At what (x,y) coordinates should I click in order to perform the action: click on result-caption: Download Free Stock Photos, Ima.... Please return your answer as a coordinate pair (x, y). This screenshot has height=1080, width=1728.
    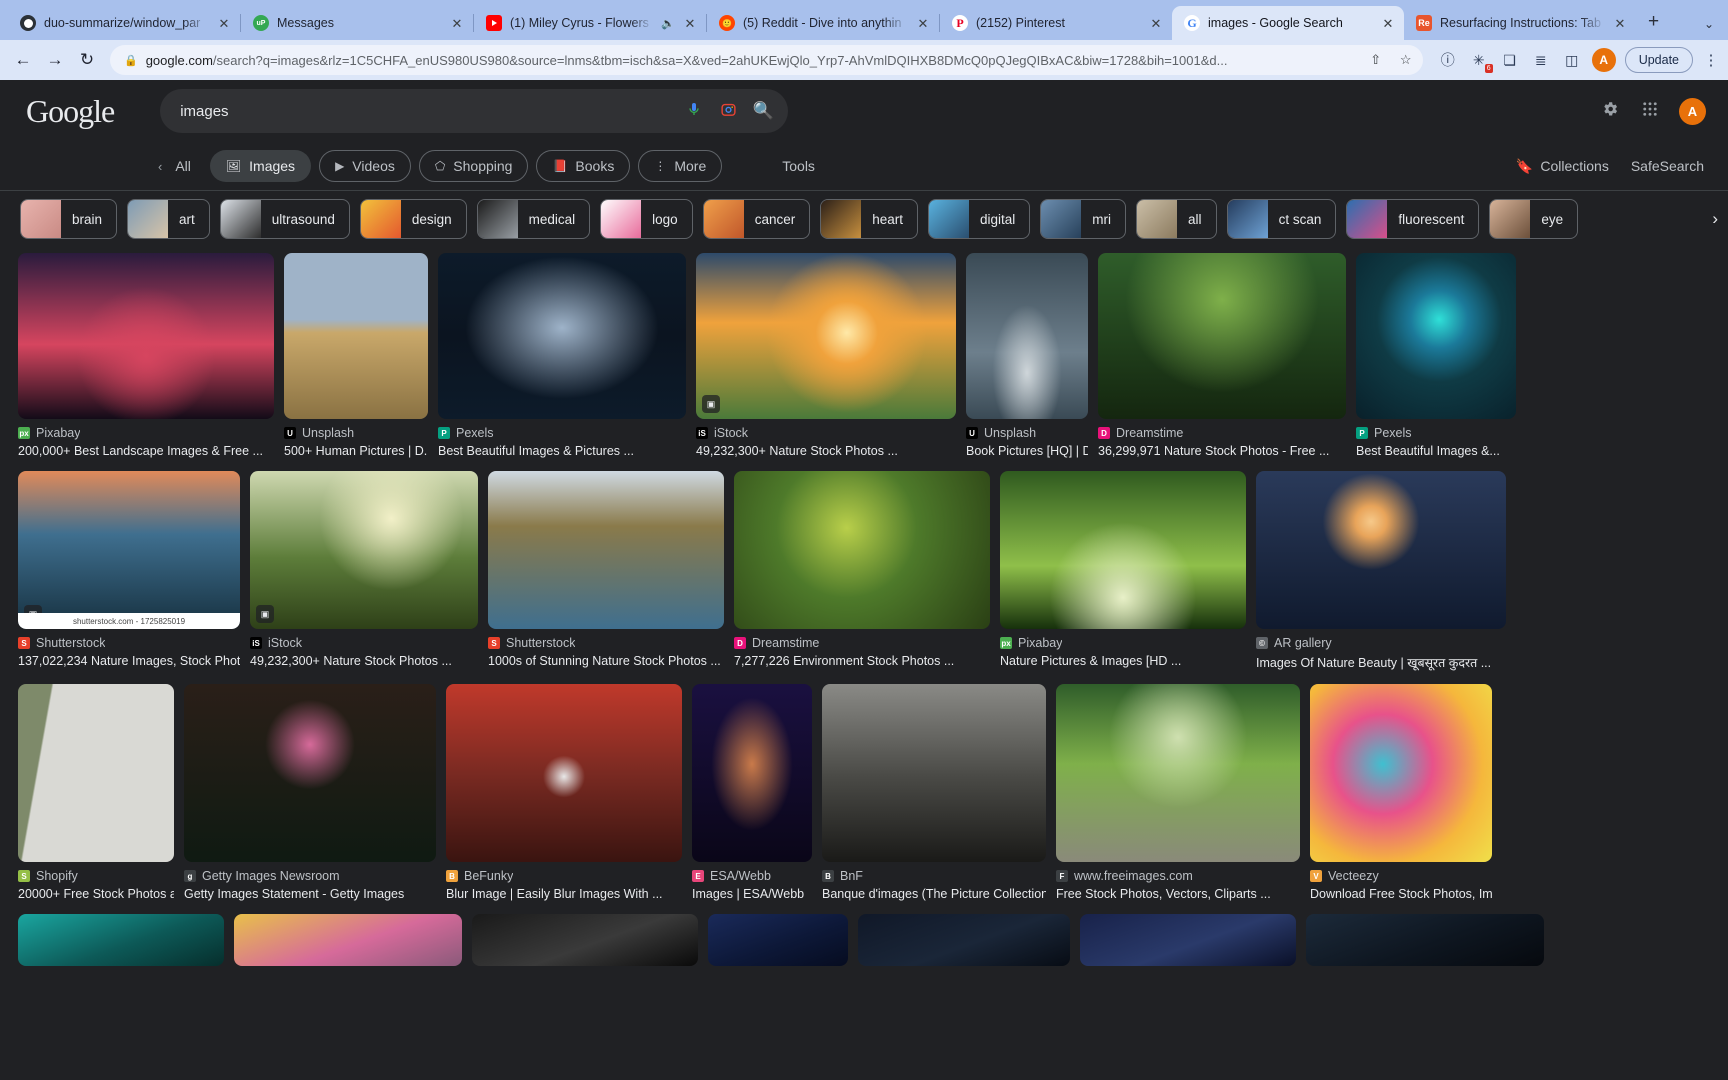
    Looking at the image, I should click on (1401, 894).